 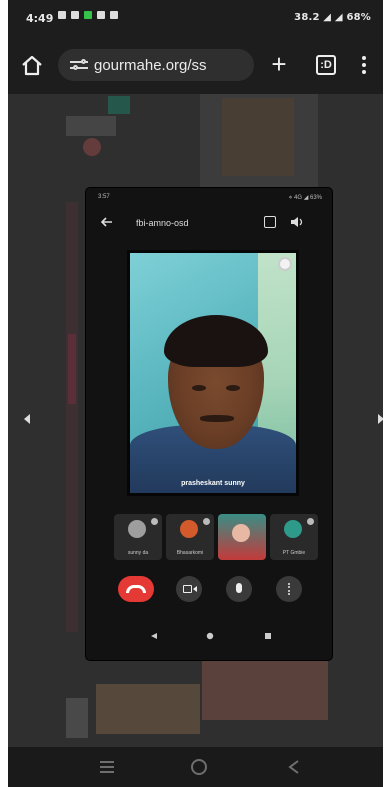 I want to click on whatsapp-icon, so click(x=88, y=15).